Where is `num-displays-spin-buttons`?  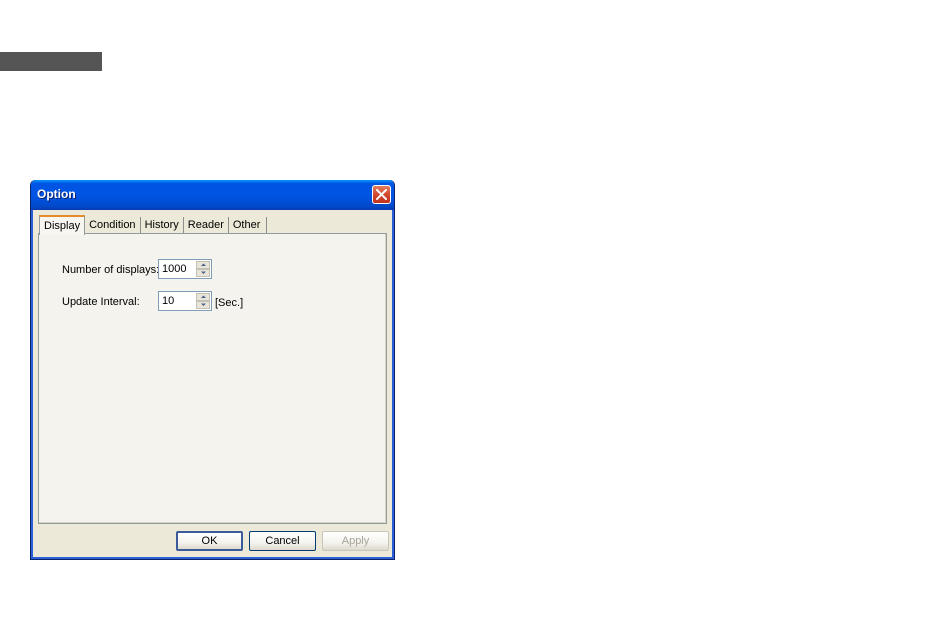 num-displays-spin-buttons is located at coordinates (203, 269).